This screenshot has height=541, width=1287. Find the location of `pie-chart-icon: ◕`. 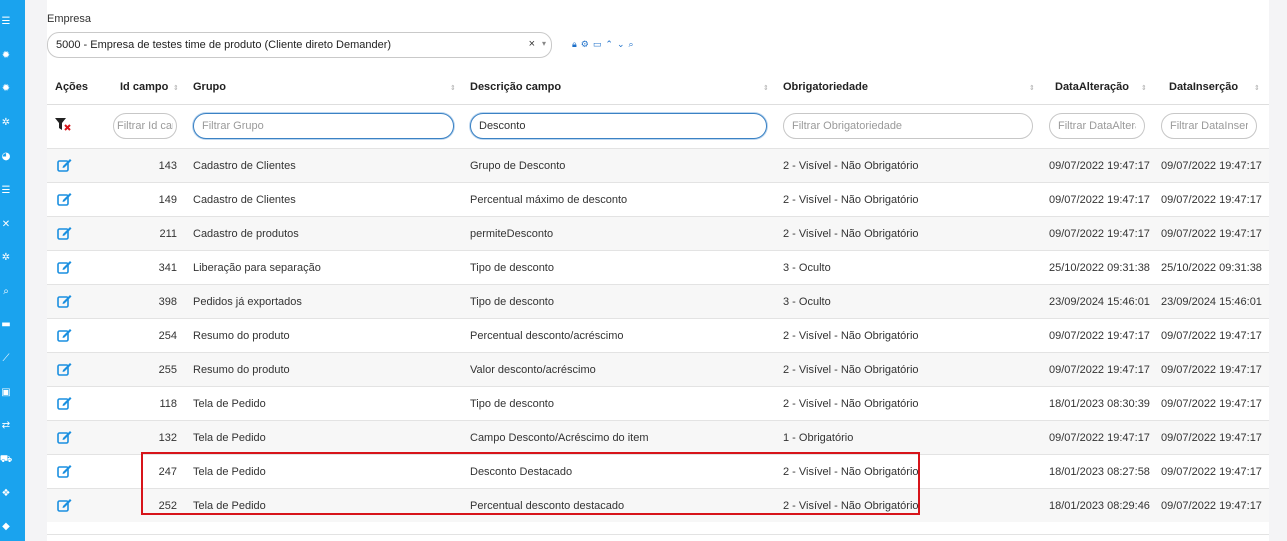

pie-chart-icon: ◕ is located at coordinates (6, 157).